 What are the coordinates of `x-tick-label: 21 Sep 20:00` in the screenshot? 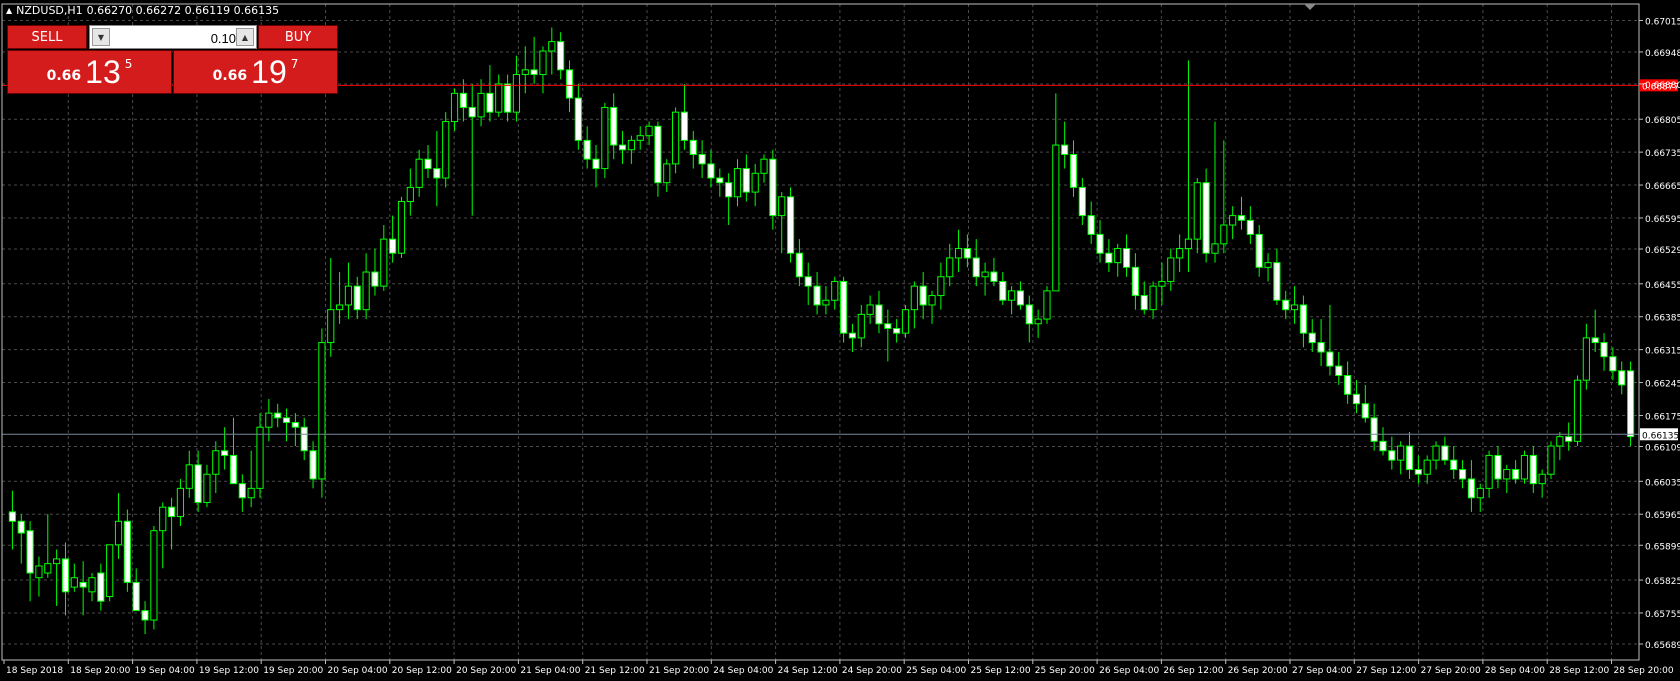 It's located at (679, 671).